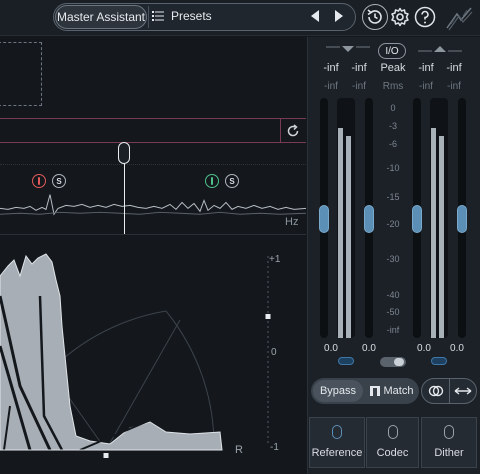 The width and height of the screenshot is (480, 474). Describe the element at coordinates (337, 453) in the screenshot. I see `reference-label: Reference` at that location.